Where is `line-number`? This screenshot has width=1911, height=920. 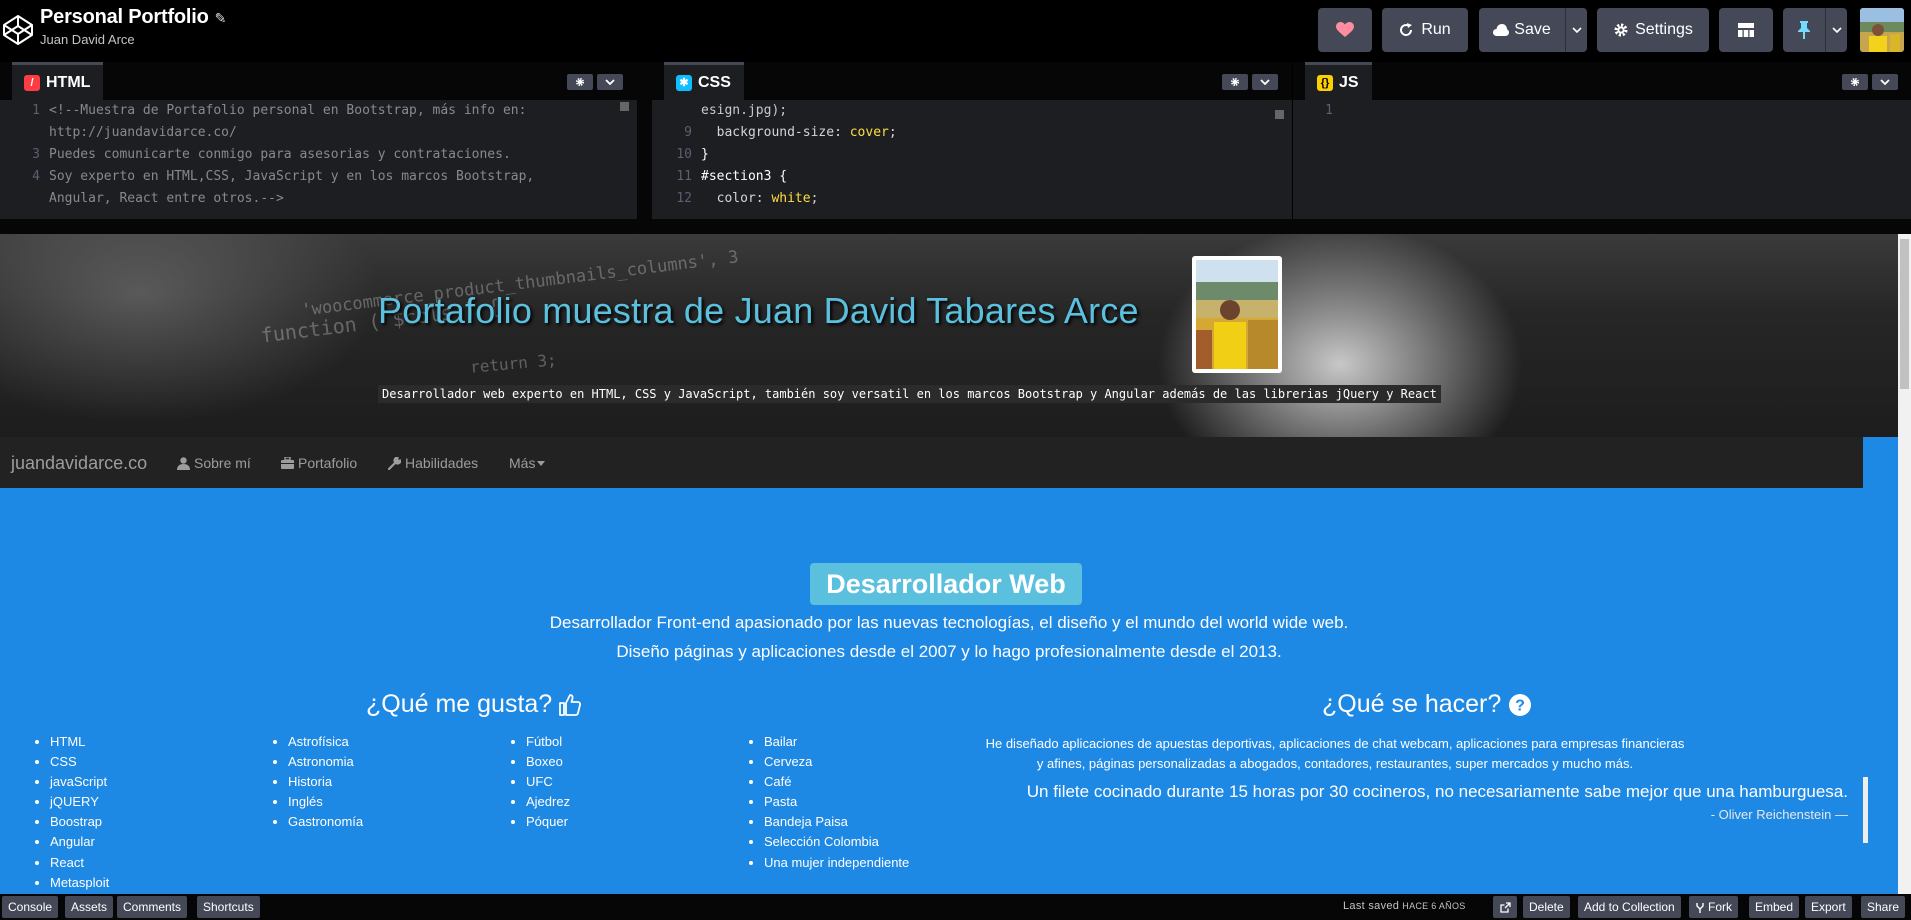 line-number is located at coordinates (24, 133).